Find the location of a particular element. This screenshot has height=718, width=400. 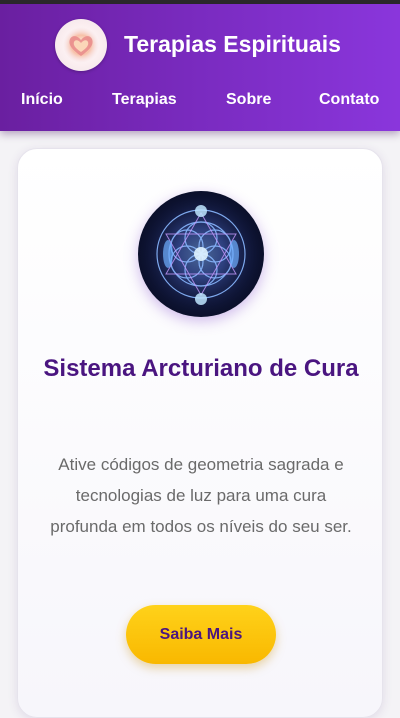

heart-logo-icon is located at coordinates (81, 45).